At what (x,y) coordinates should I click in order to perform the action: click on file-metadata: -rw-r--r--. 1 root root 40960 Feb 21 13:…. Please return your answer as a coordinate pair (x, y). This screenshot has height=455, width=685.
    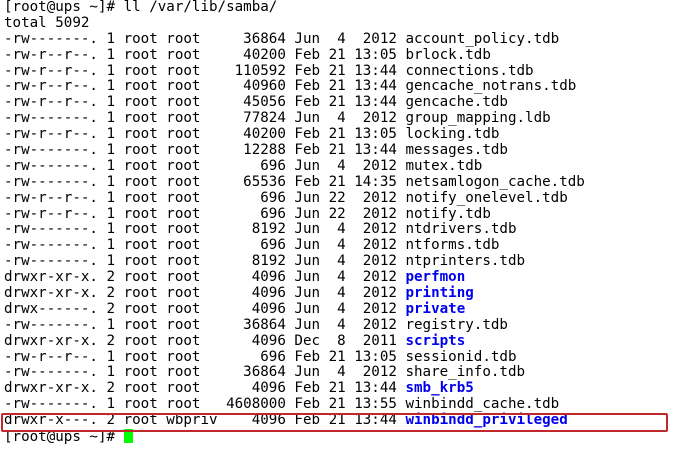
    Looking at the image, I should click on (205, 86).